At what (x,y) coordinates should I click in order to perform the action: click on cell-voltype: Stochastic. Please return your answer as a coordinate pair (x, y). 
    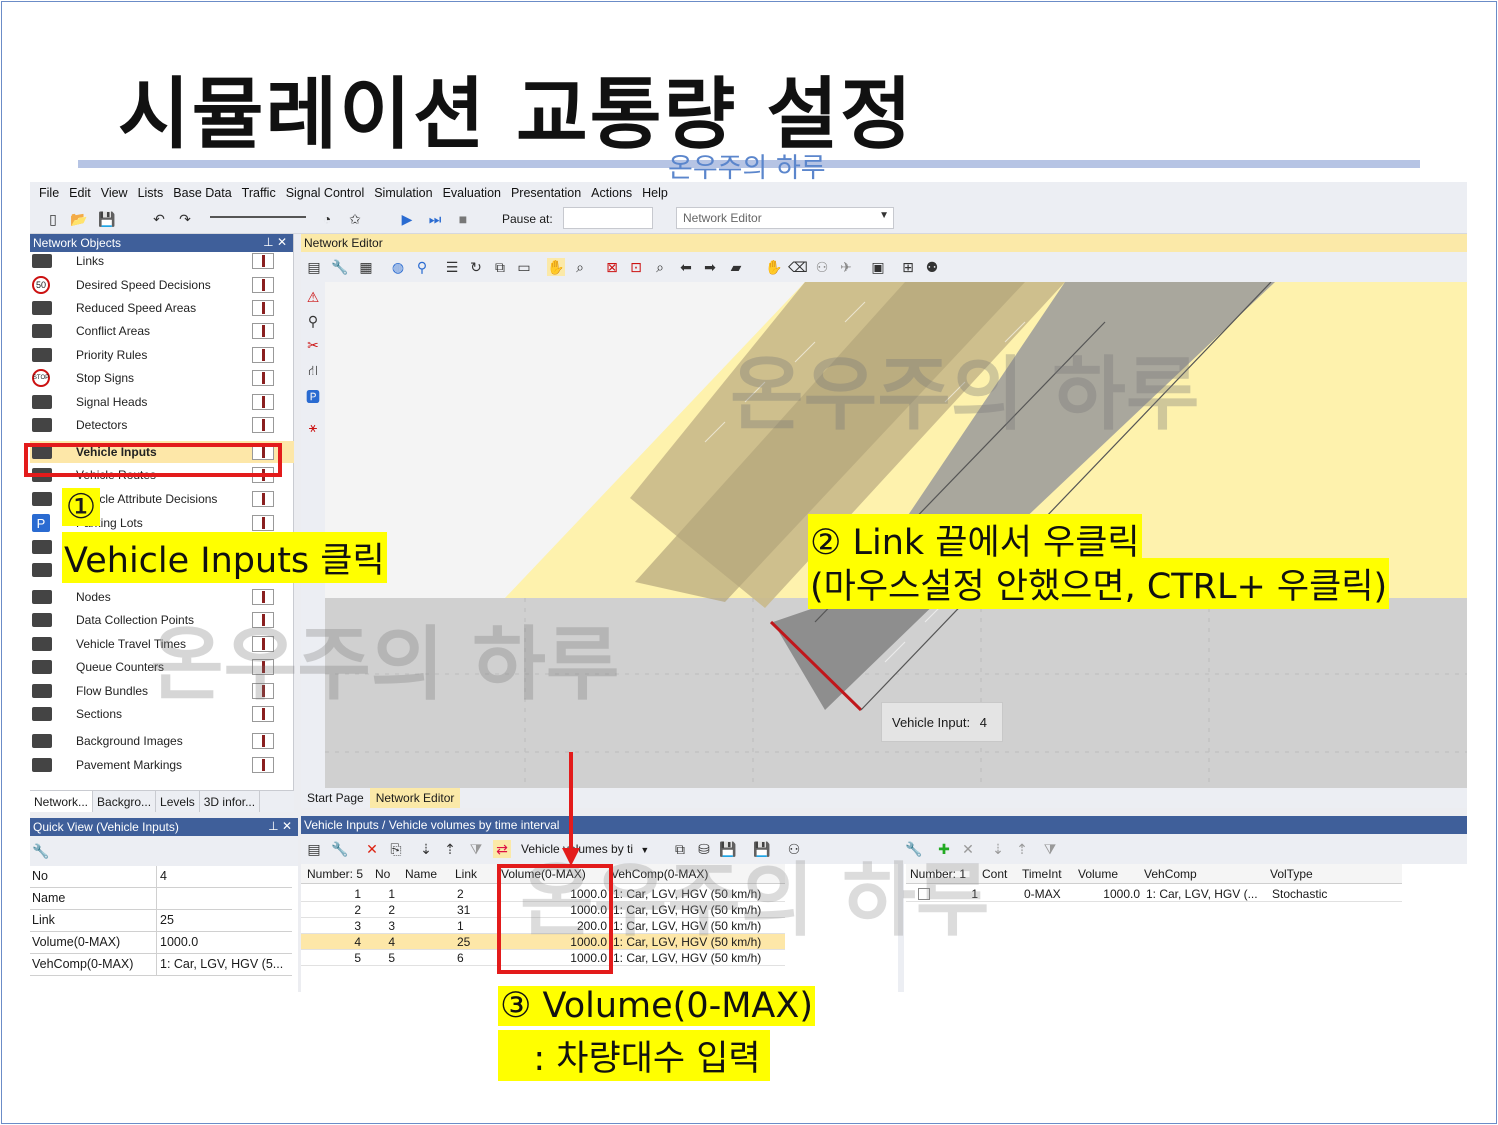
    Looking at the image, I should click on (1299, 894).